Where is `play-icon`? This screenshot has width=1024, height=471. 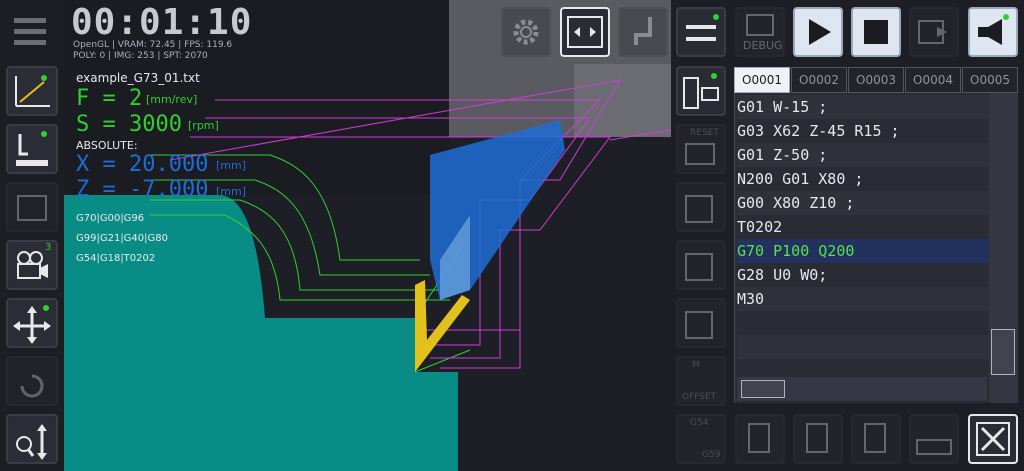 play-icon is located at coordinates (820, 32).